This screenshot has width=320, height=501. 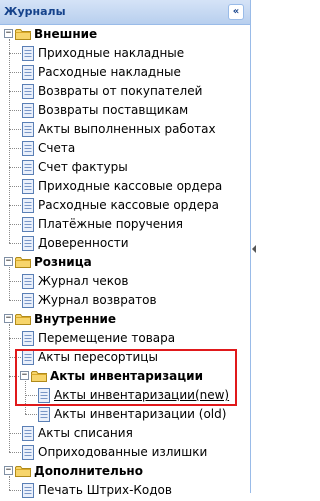 I want to click on tree-item-label: Доверенности, so click(x=83, y=243).